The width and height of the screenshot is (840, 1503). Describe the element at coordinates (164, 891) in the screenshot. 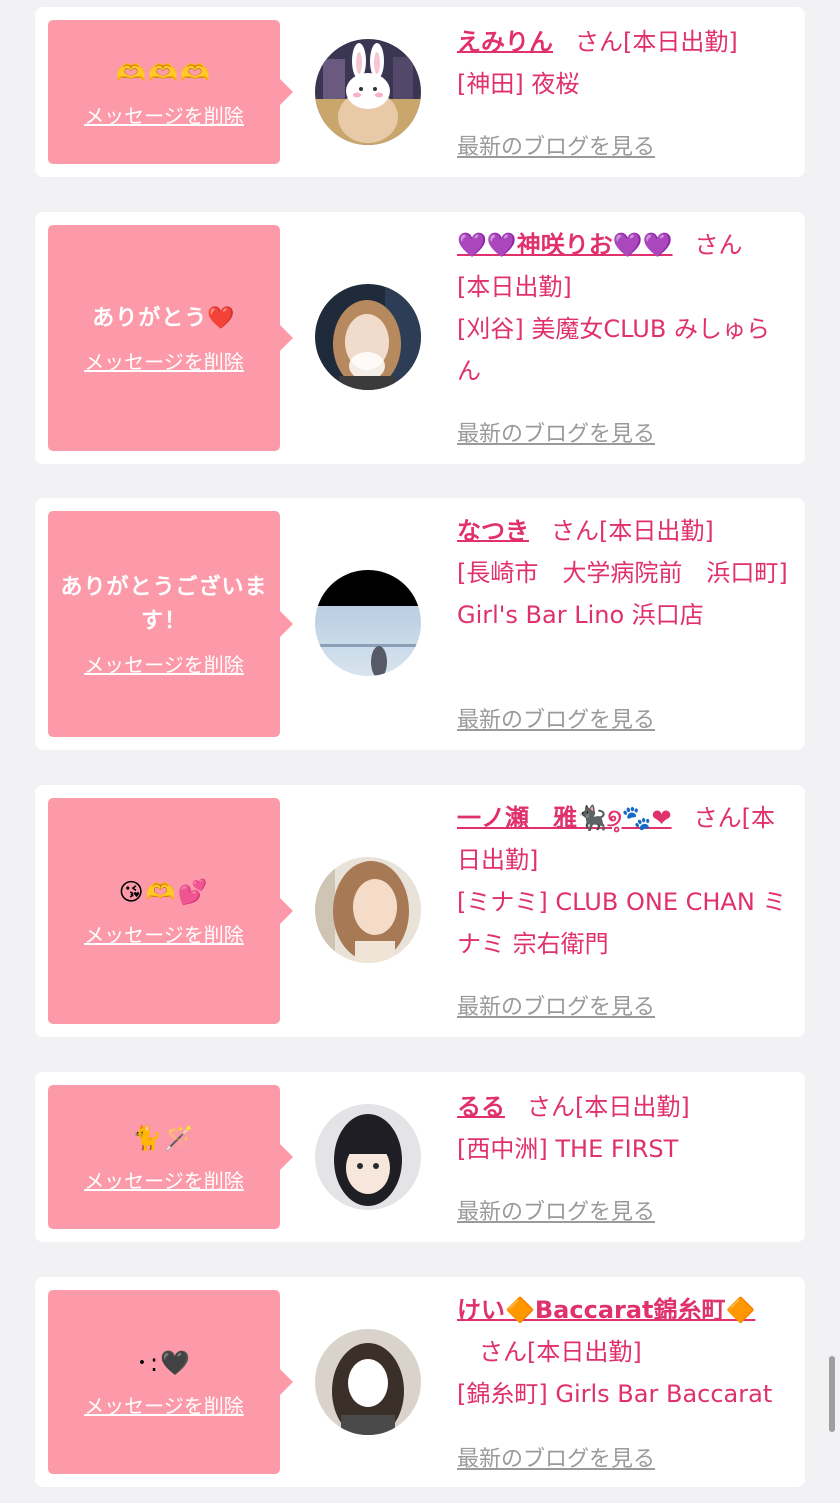

I see `message-text: 😘🫶💕` at that location.